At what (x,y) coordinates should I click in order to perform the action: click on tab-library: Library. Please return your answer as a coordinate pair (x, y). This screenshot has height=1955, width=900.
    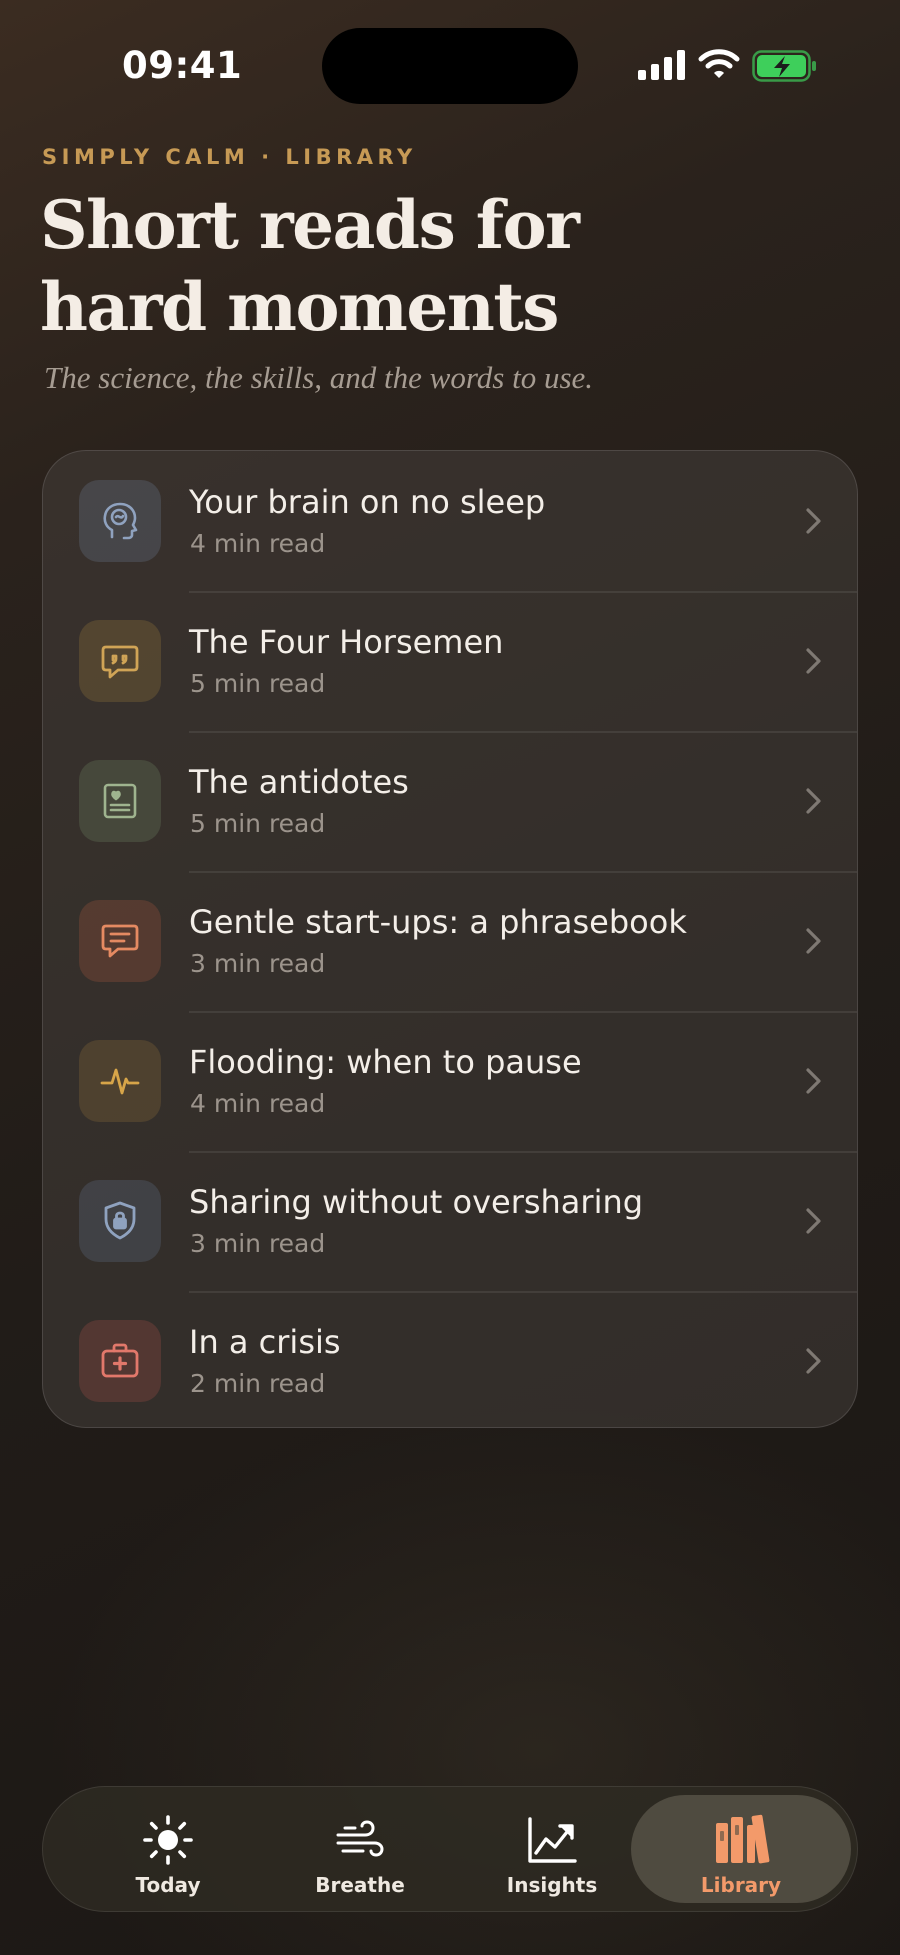
    Looking at the image, I should click on (741, 1849).